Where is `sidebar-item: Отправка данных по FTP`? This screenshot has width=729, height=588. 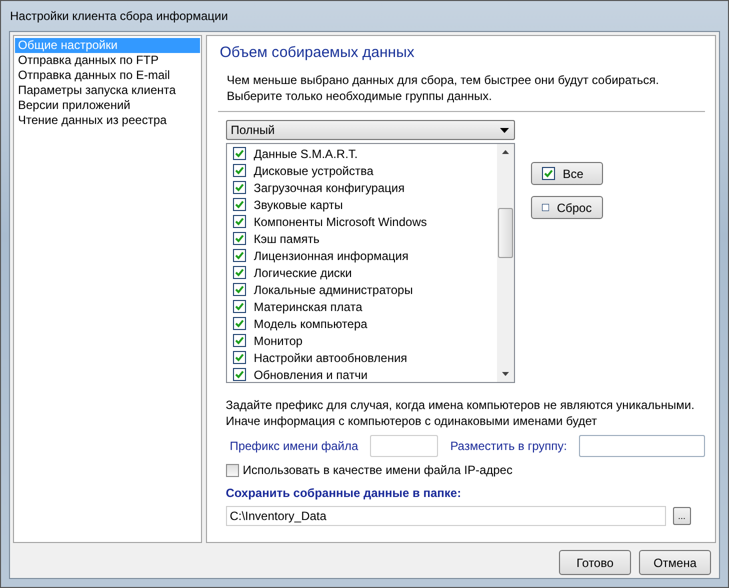 sidebar-item: Отправка данных по FTP is located at coordinates (107, 60).